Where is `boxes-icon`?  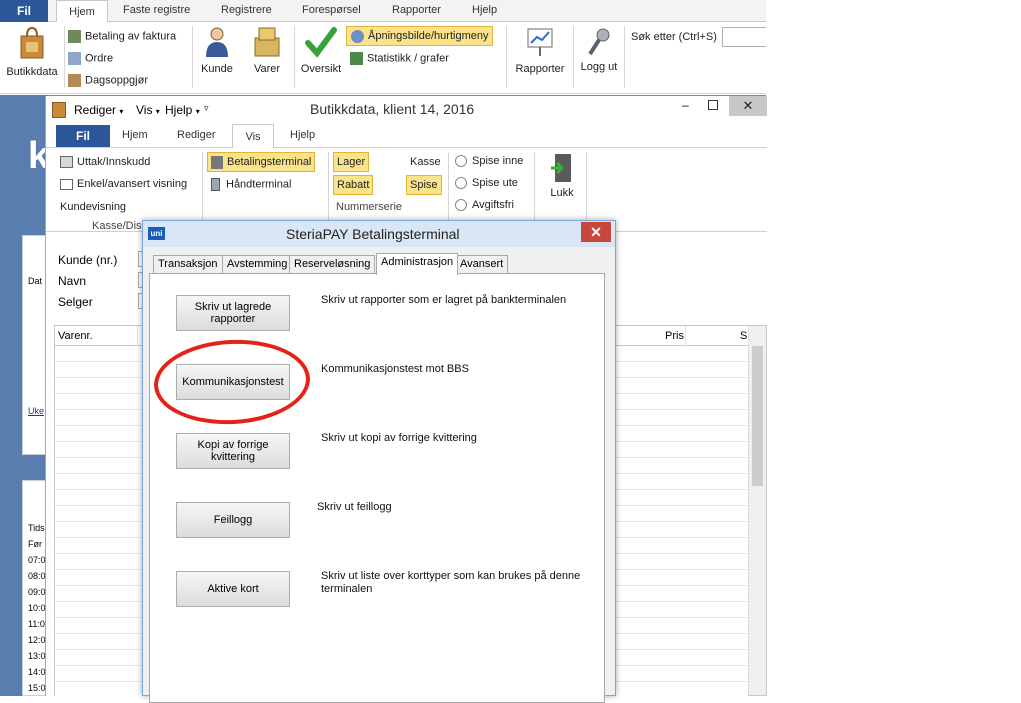 boxes-icon is located at coordinates (267, 42).